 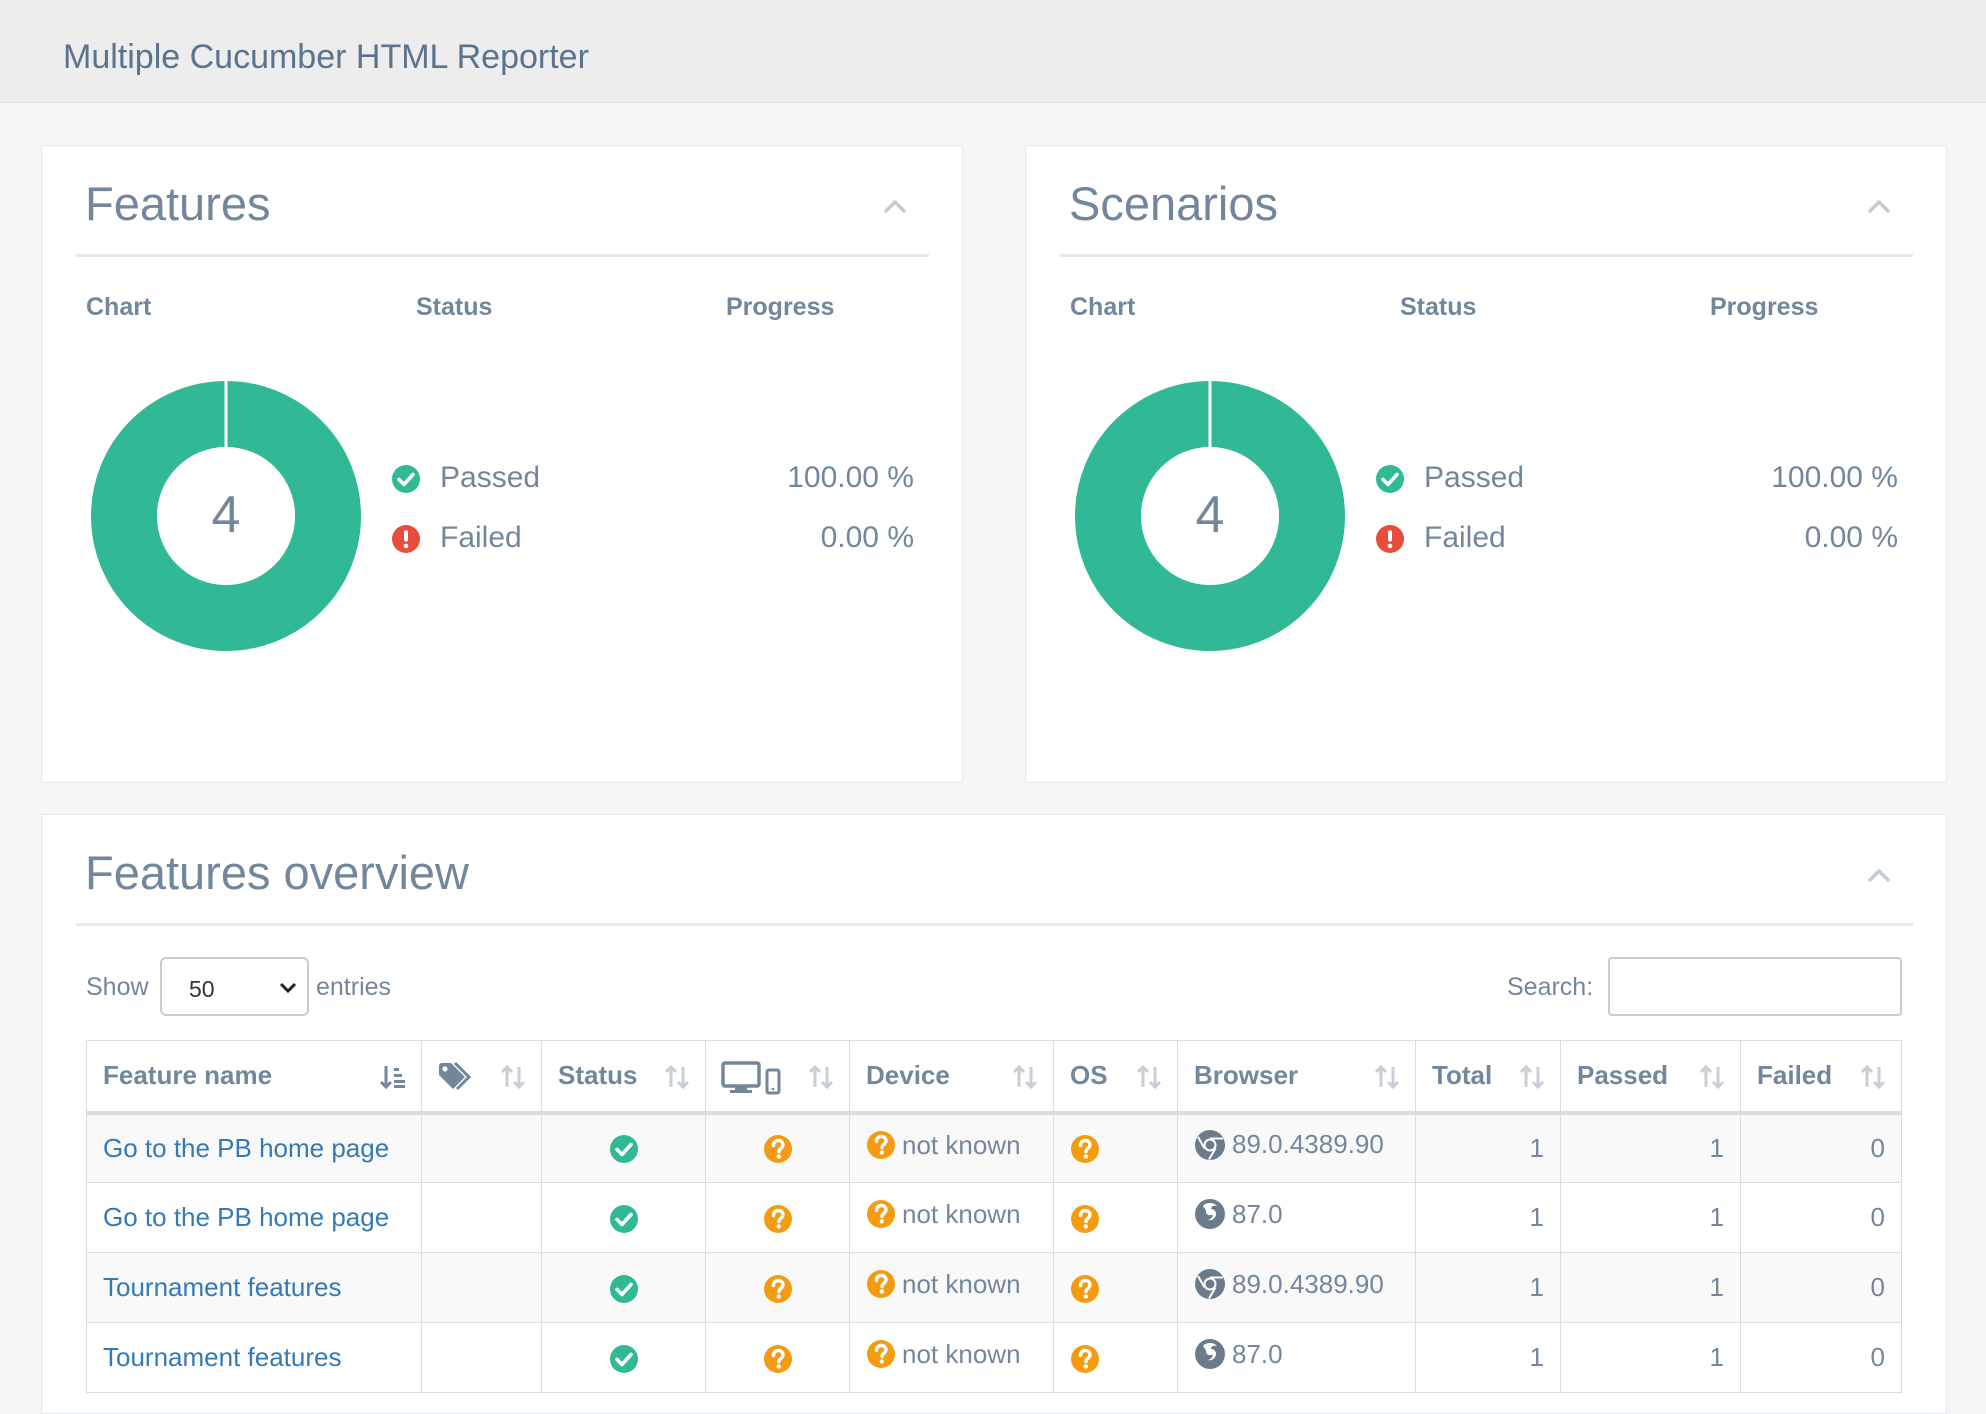 I want to click on col-browser: Browser, so click(x=1296, y=1077).